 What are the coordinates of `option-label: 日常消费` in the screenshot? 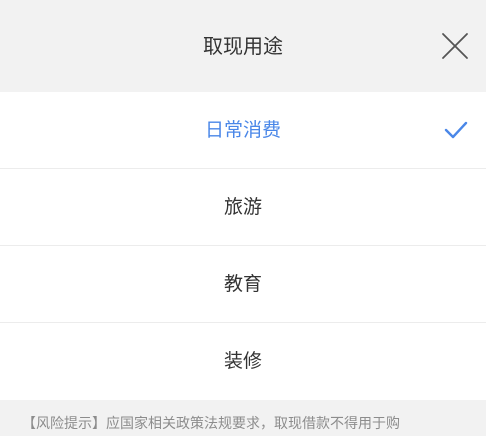 It's located at (242, 130).